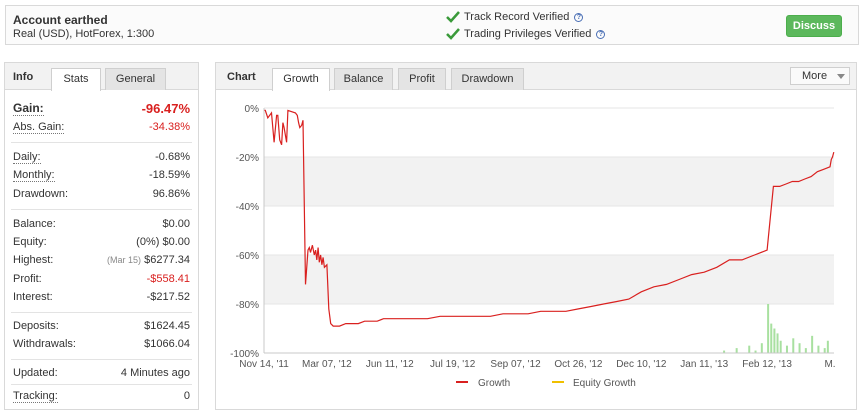 The image size is (865, 415). What do you see at coordinates (815, 76) in the screenshot?
I see `more-label: More` at bounding box center [815, 76].